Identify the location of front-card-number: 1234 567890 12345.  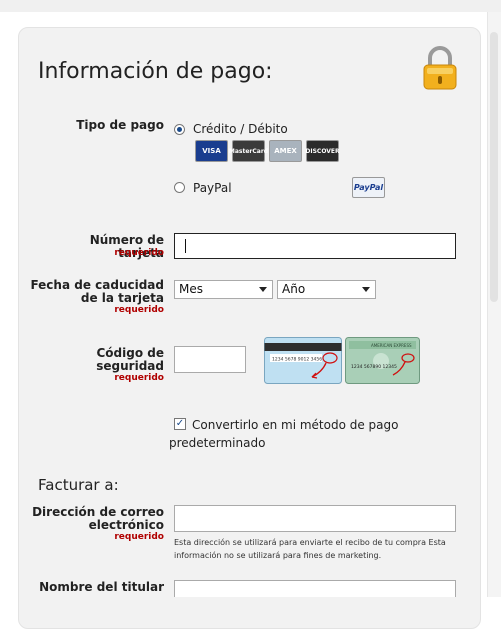
(374, 367).